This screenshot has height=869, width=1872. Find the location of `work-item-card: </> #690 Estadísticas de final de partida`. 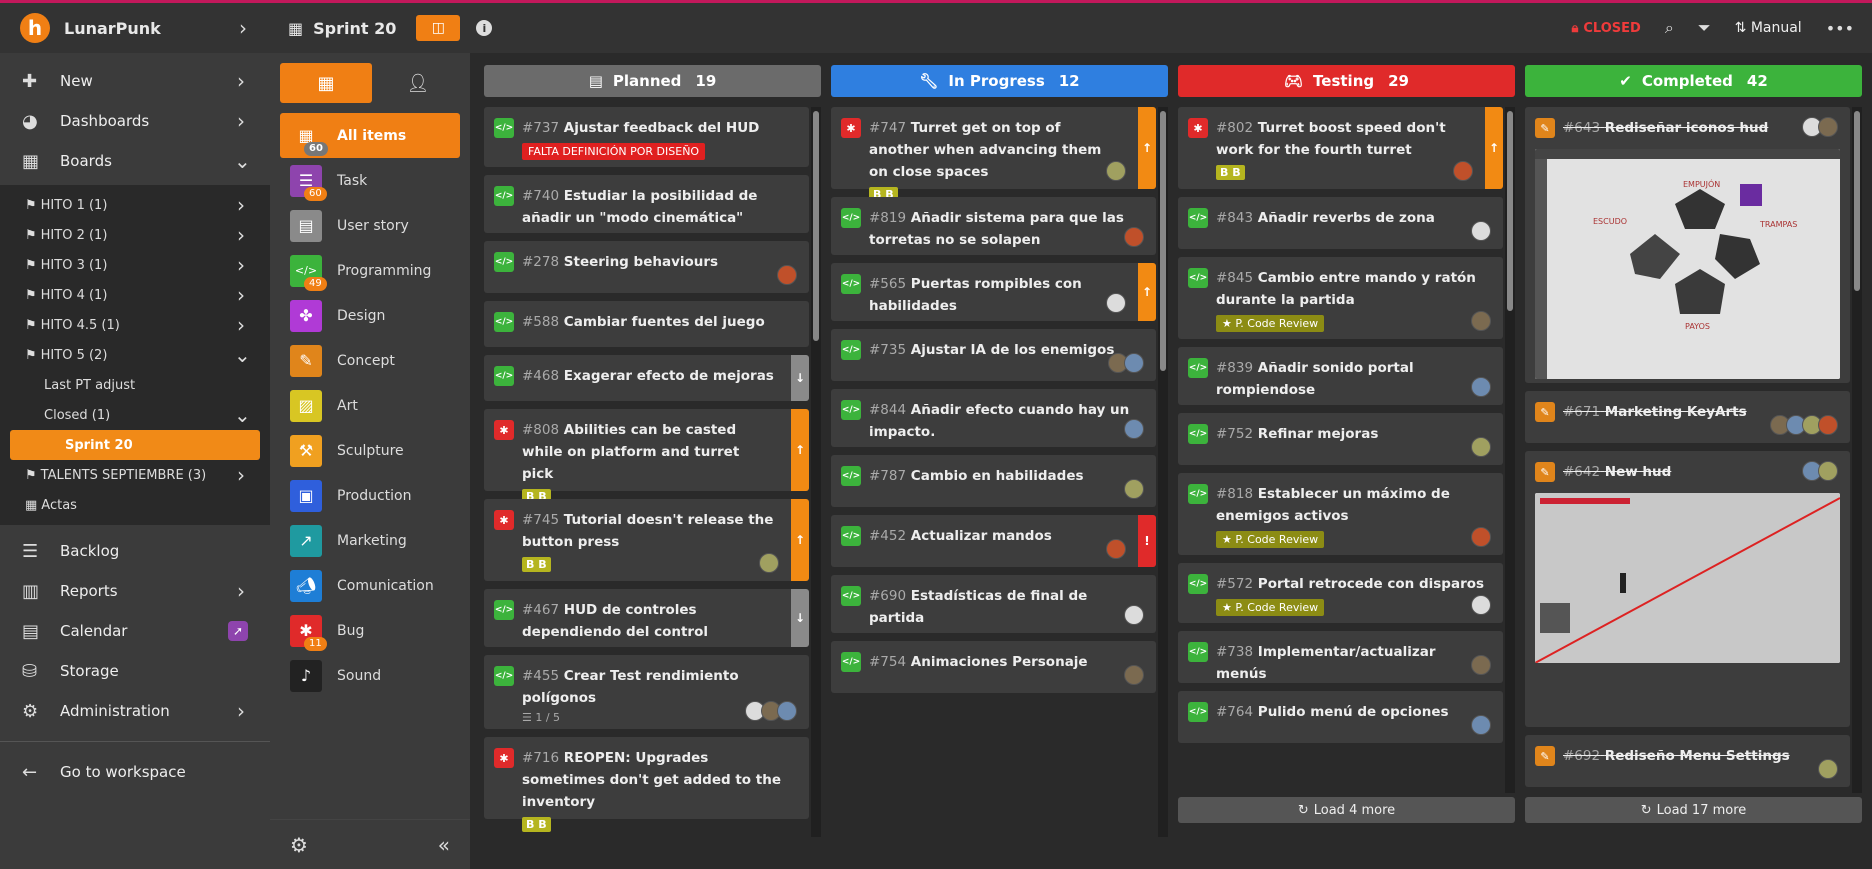

work-item-card: </> #690 Estadísticas de final de partida is located at coordinates (993, 604).